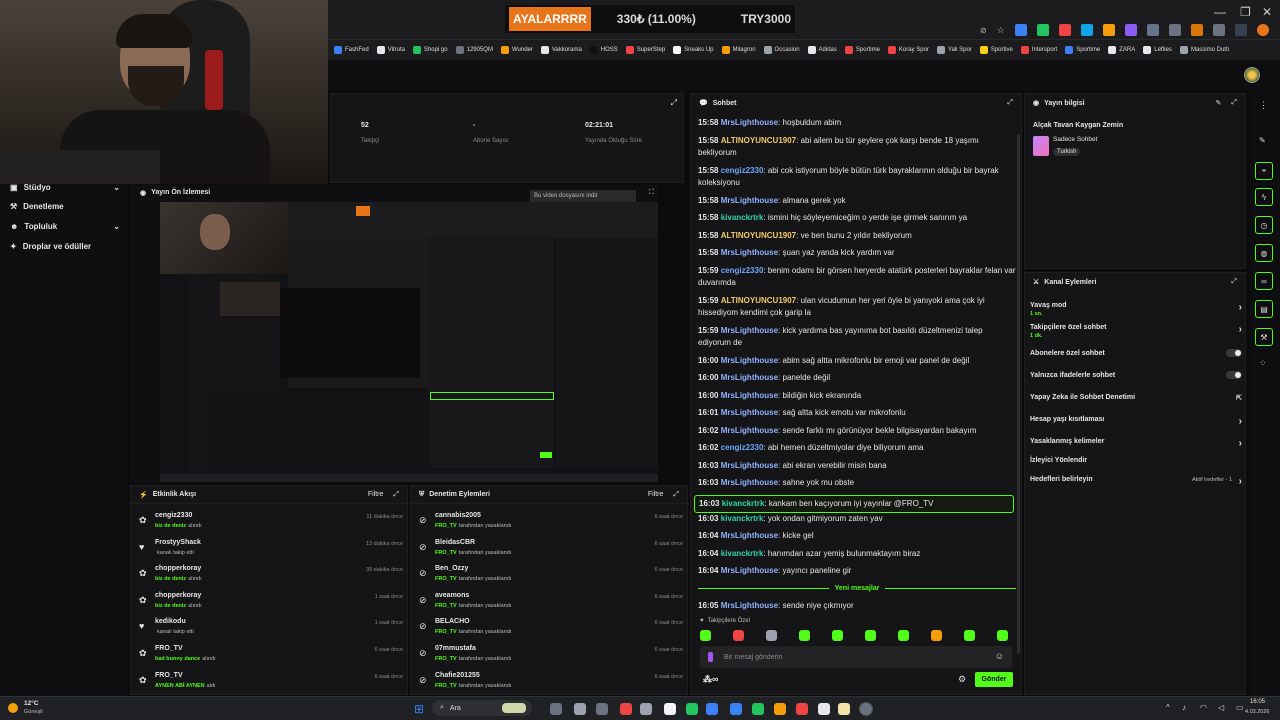  I want to click on activity-username: cengiz2330, so click(173, 515).